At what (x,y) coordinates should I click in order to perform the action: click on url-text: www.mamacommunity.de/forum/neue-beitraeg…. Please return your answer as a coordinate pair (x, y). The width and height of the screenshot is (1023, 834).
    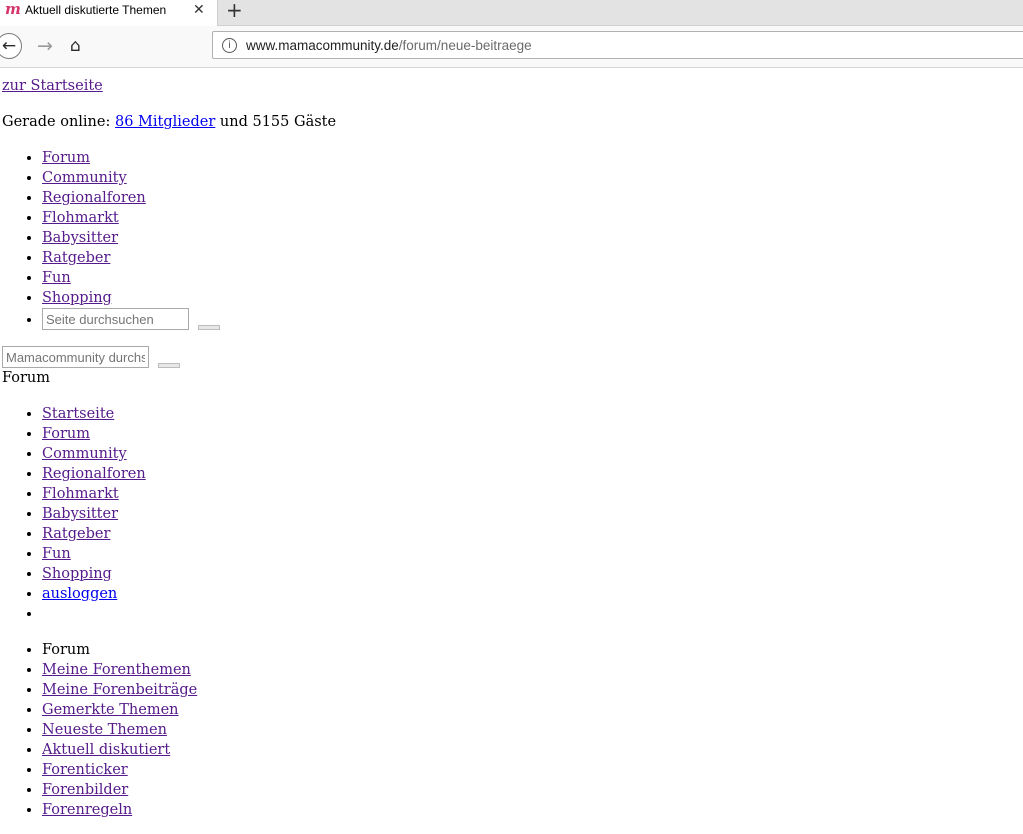
    Looking at the image, I should click on (389, 45).